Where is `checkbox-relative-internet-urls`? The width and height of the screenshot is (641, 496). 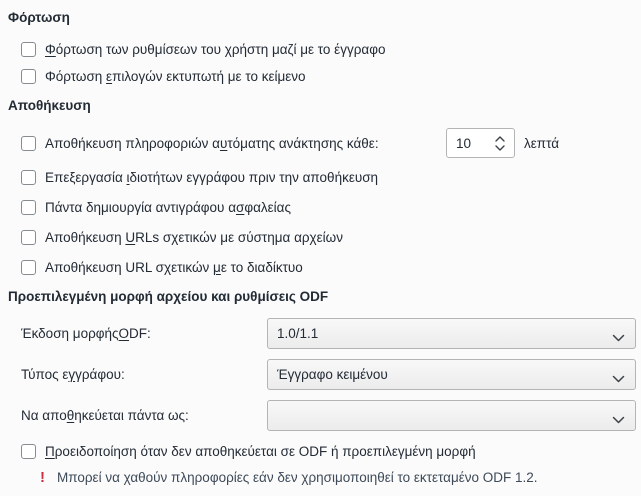
checkbox-relative-internet-urls is located at coordinates (28, 267).